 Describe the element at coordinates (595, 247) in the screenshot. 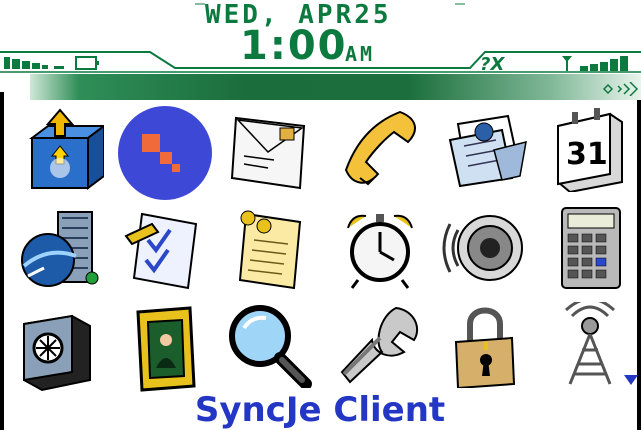

I see `calculator-icon` at that location.